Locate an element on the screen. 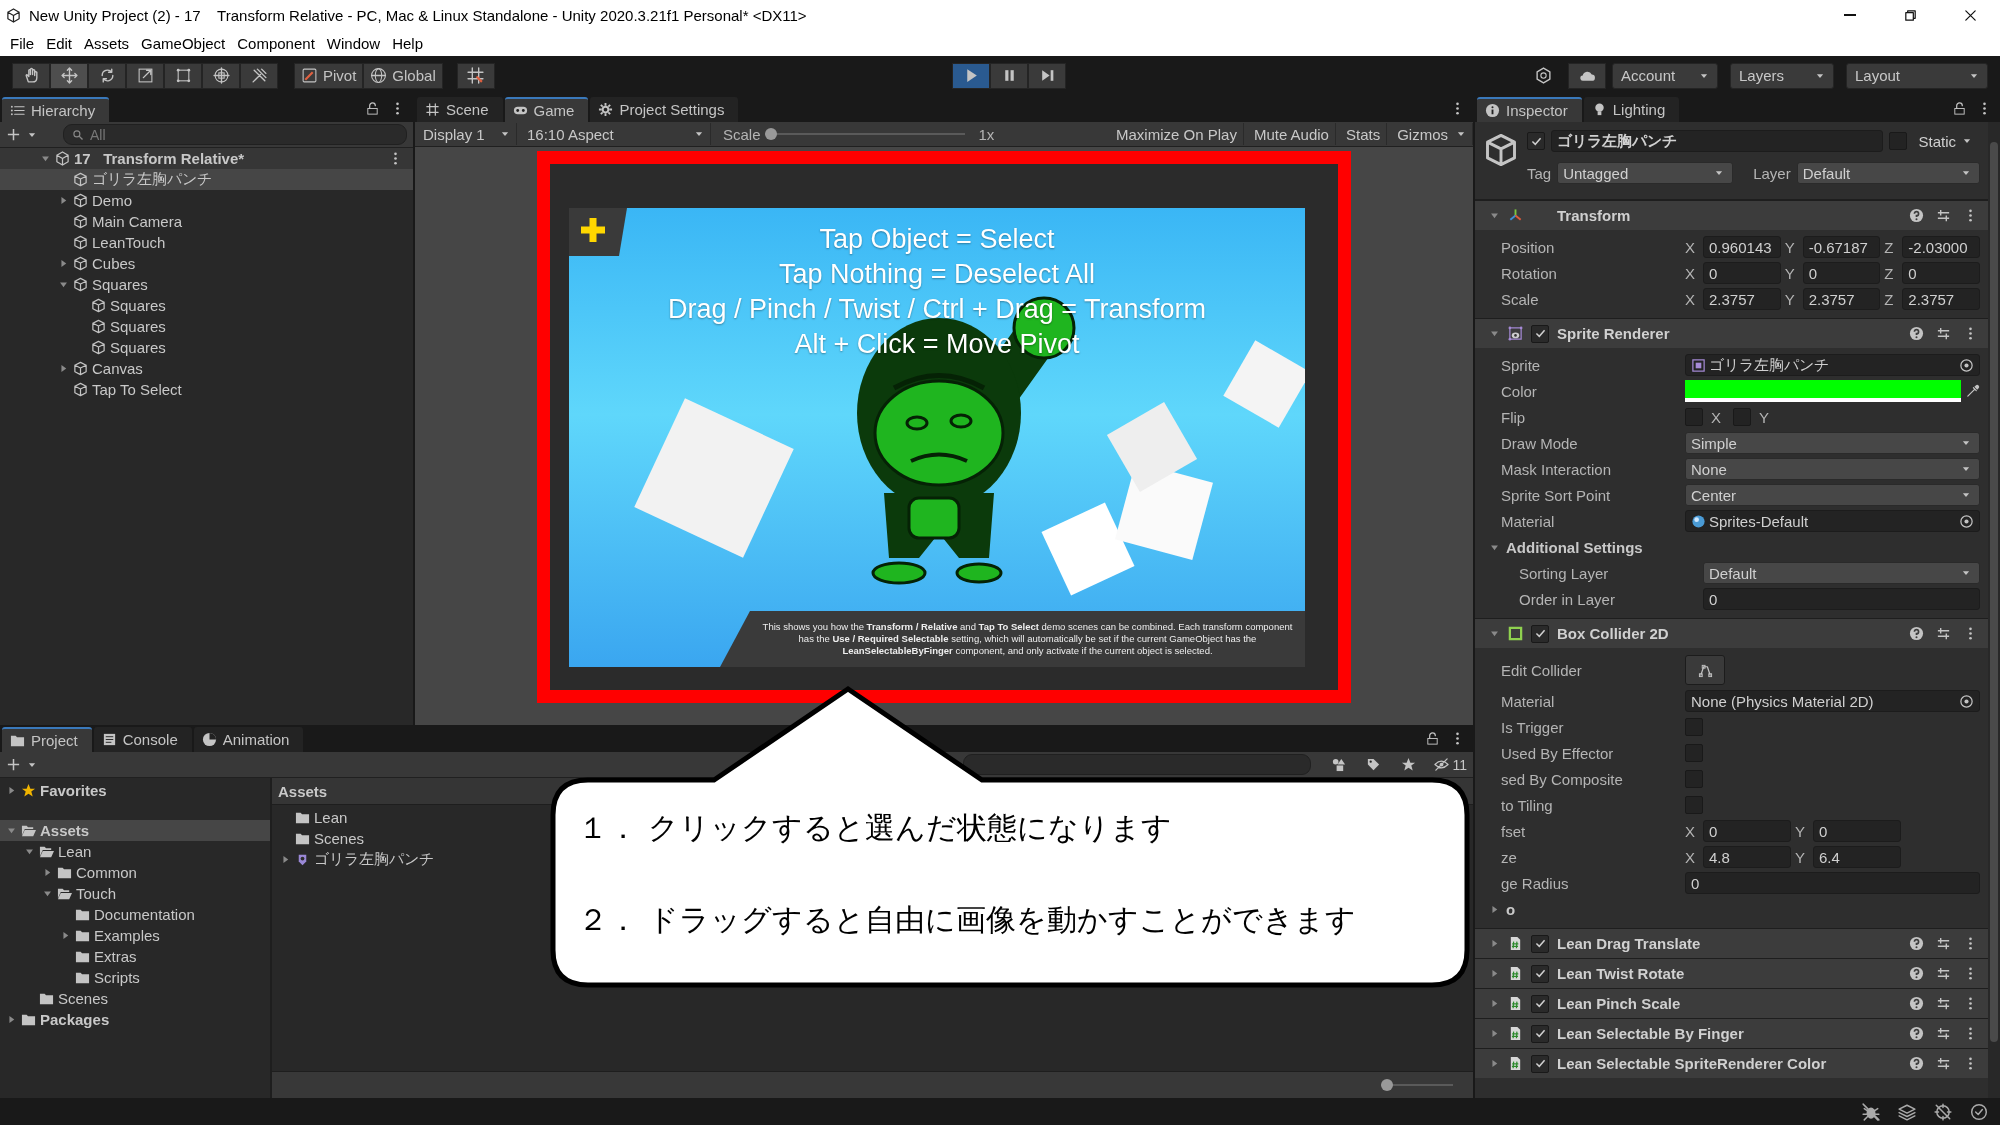 The height and width of the screenshot is (1125, 2000). cloud-button is located at coordinates (1587, 75).